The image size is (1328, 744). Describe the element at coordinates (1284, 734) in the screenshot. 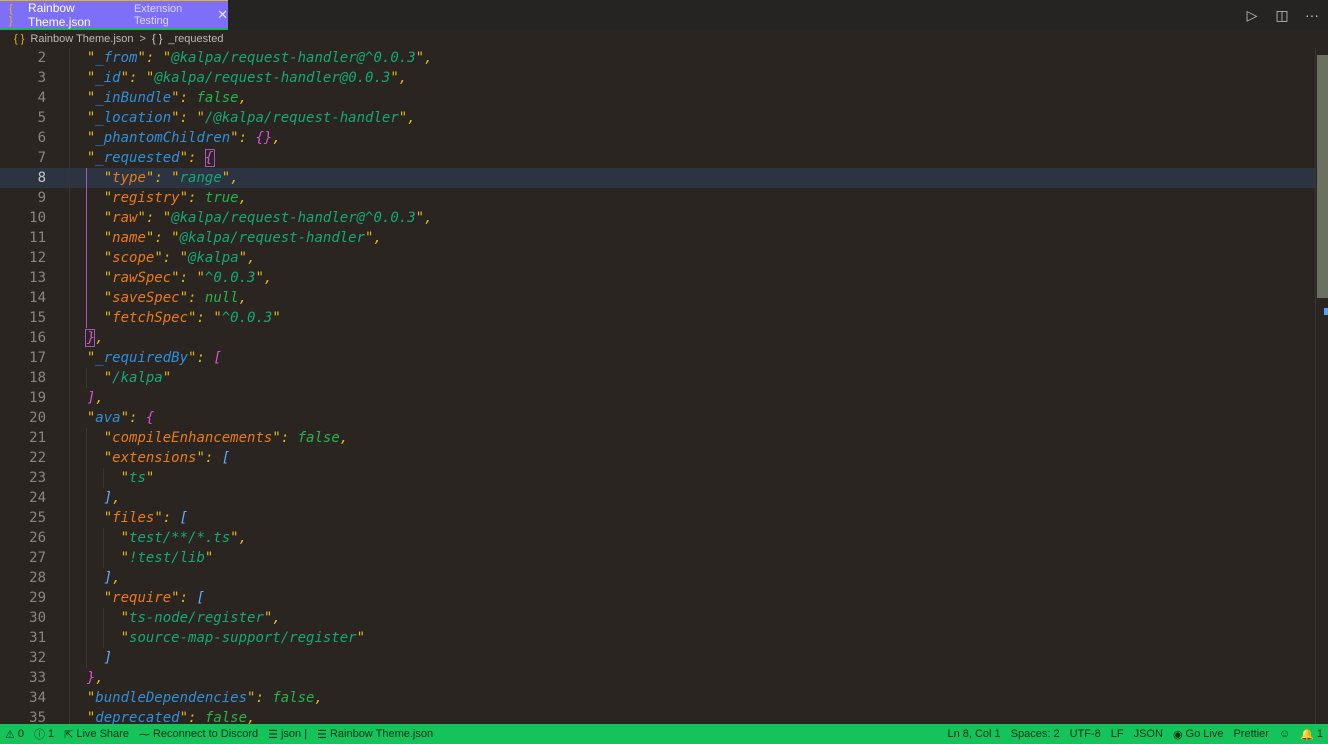

I see `status-feedback: ☺` at that location.